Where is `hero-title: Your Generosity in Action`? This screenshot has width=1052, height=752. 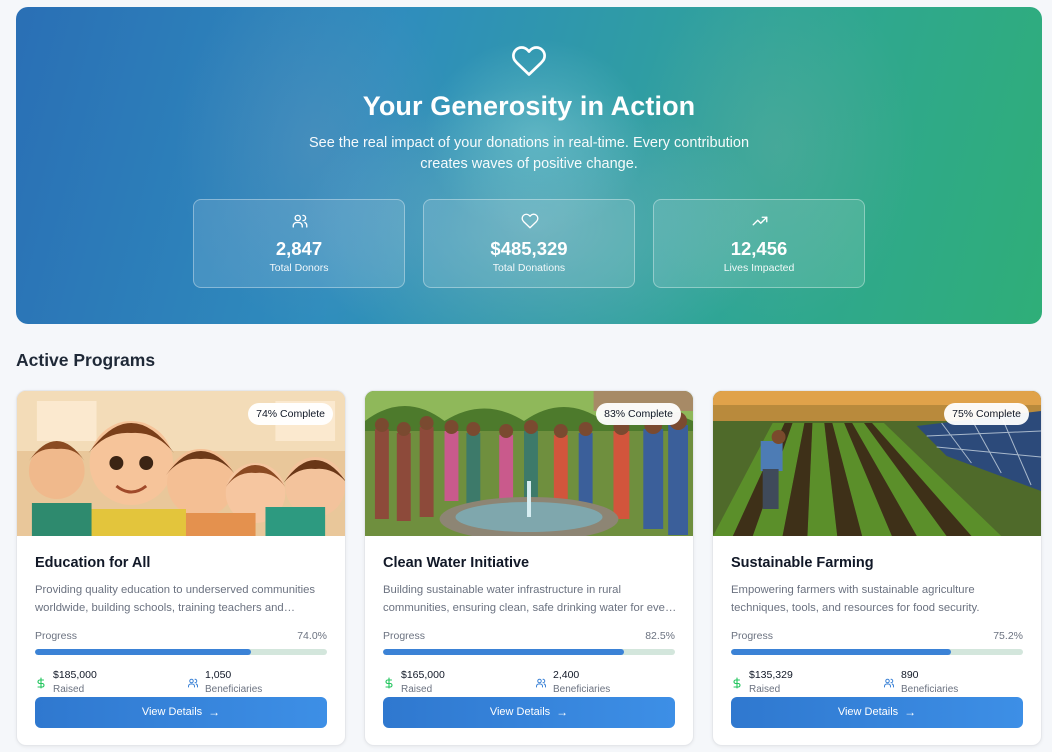
hero-title: Your Generosity in Action is located at coordinates (529, 106).